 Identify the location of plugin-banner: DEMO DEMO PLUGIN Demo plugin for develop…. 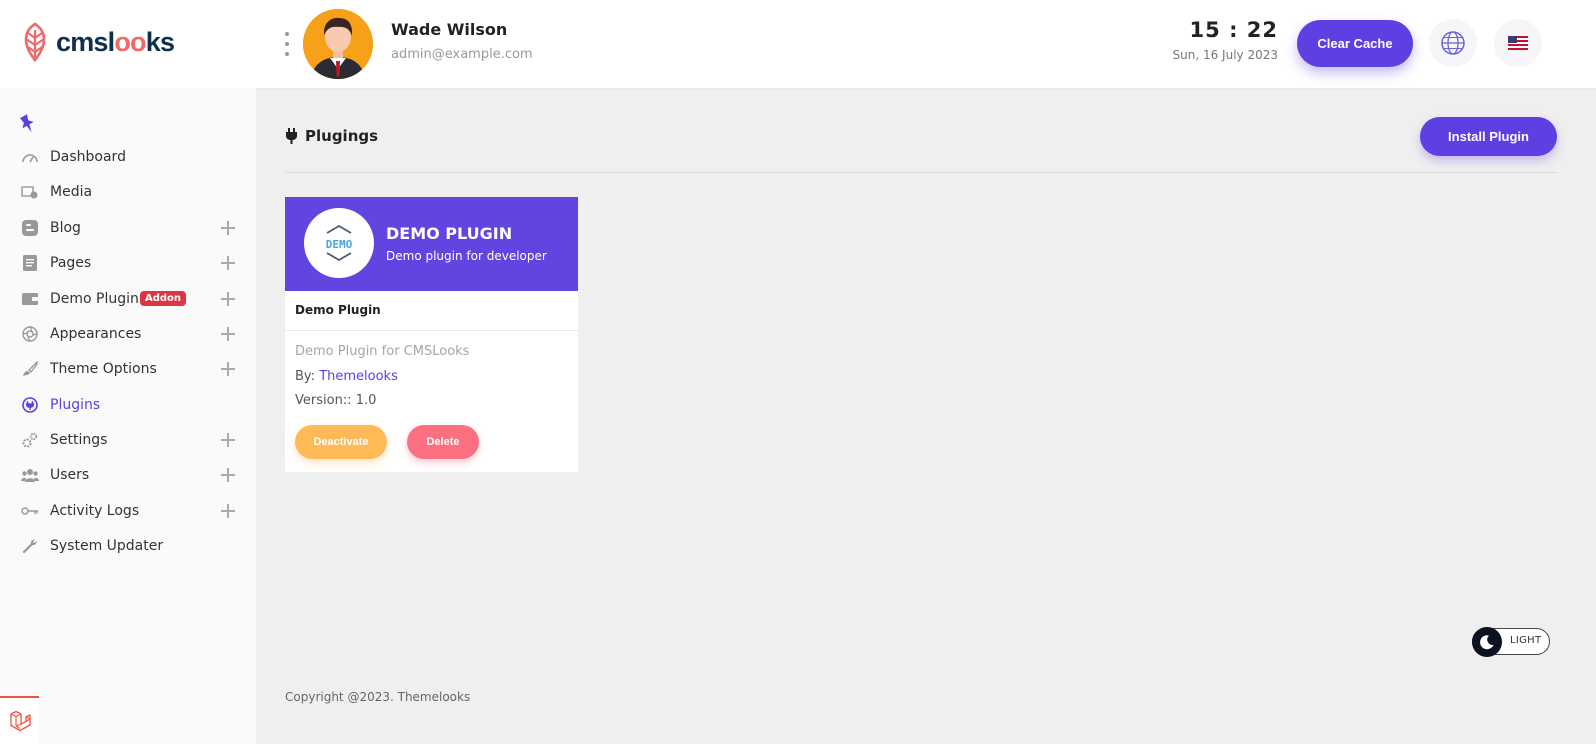
(431, 244).